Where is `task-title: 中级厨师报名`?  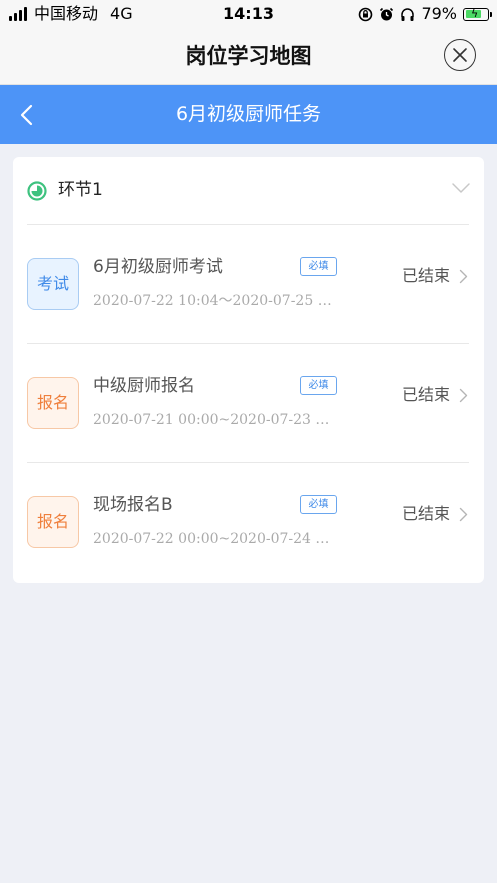 task-title: 中级厨师报名 is located at coordinates (144, 386).